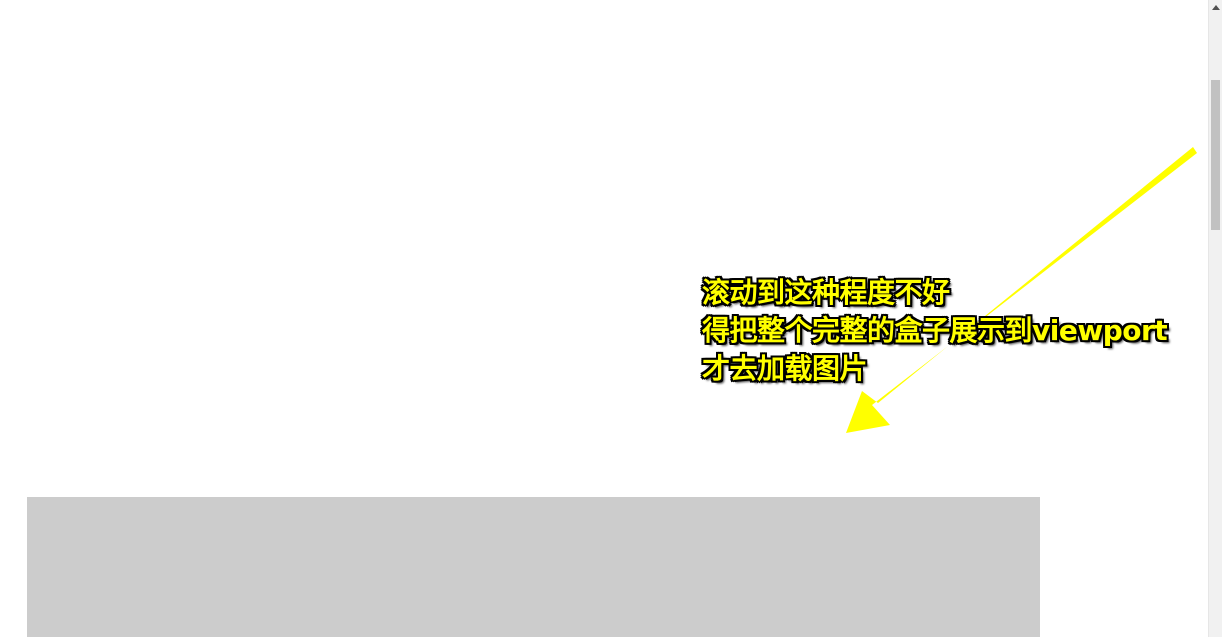 The width and height of the screenshot is (1222, 637). Describe the element at coordinates (935, 330) in the screenshot. I see `annotation-line-2: 得把整个完整的盒子展示到viewport` at that location.